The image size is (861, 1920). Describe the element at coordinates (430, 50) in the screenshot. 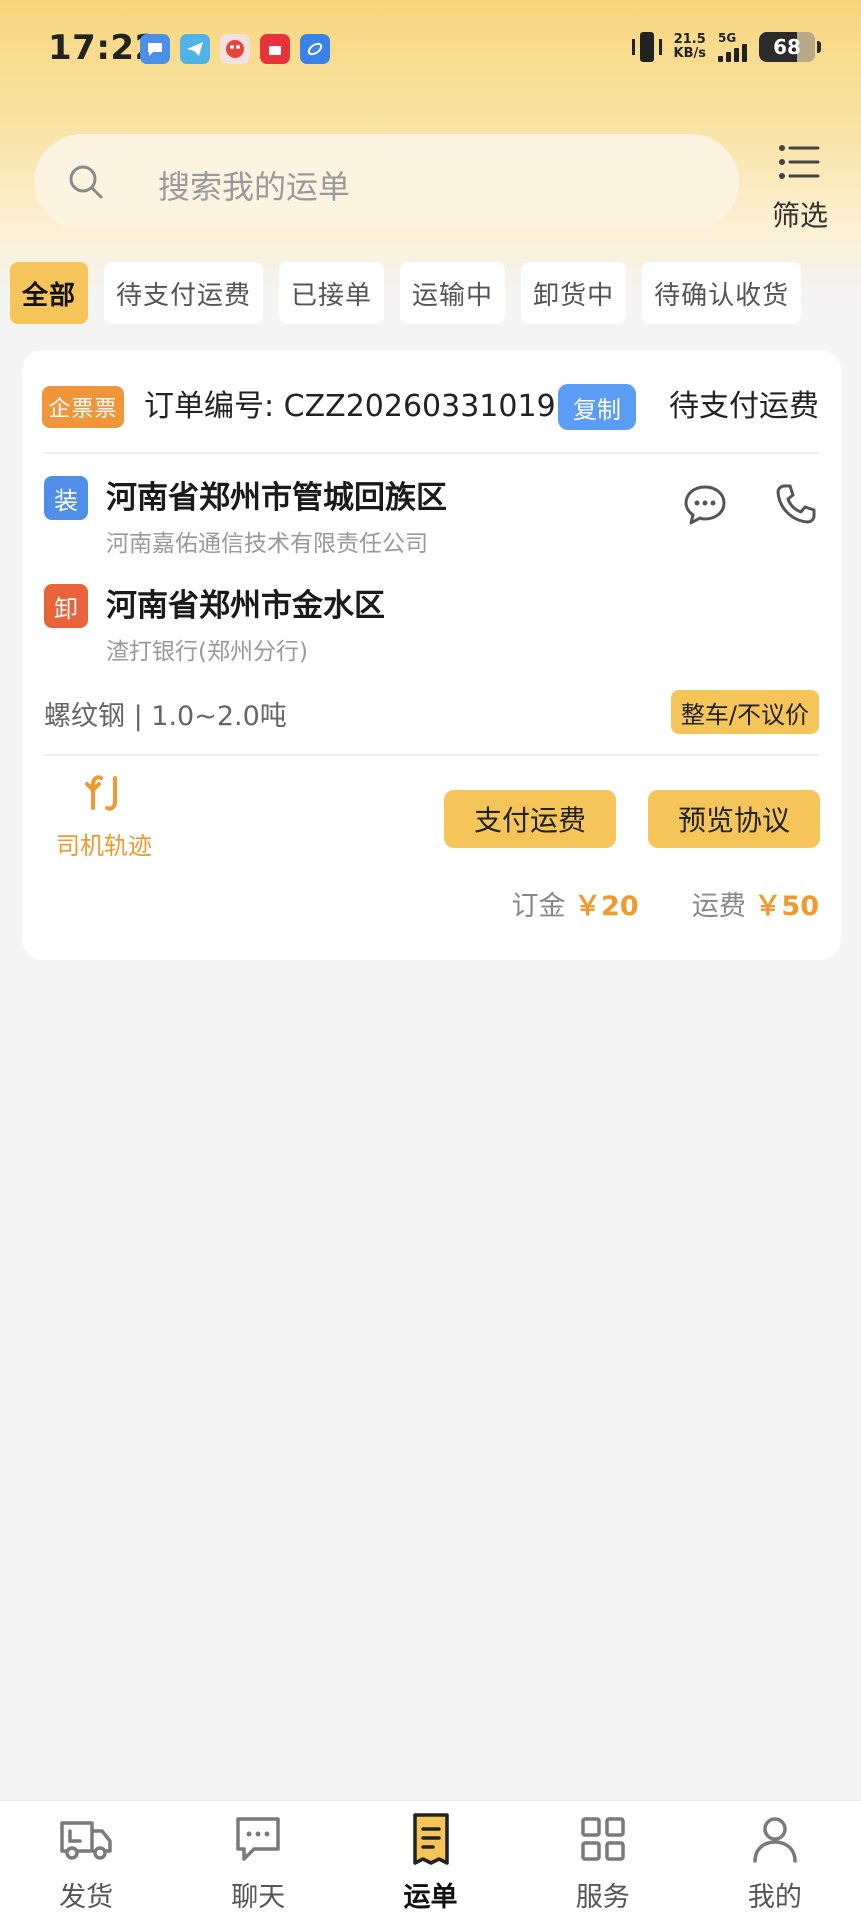

I see `status-bar: 17:22 21.5 KB/s 5G 68` at that location.